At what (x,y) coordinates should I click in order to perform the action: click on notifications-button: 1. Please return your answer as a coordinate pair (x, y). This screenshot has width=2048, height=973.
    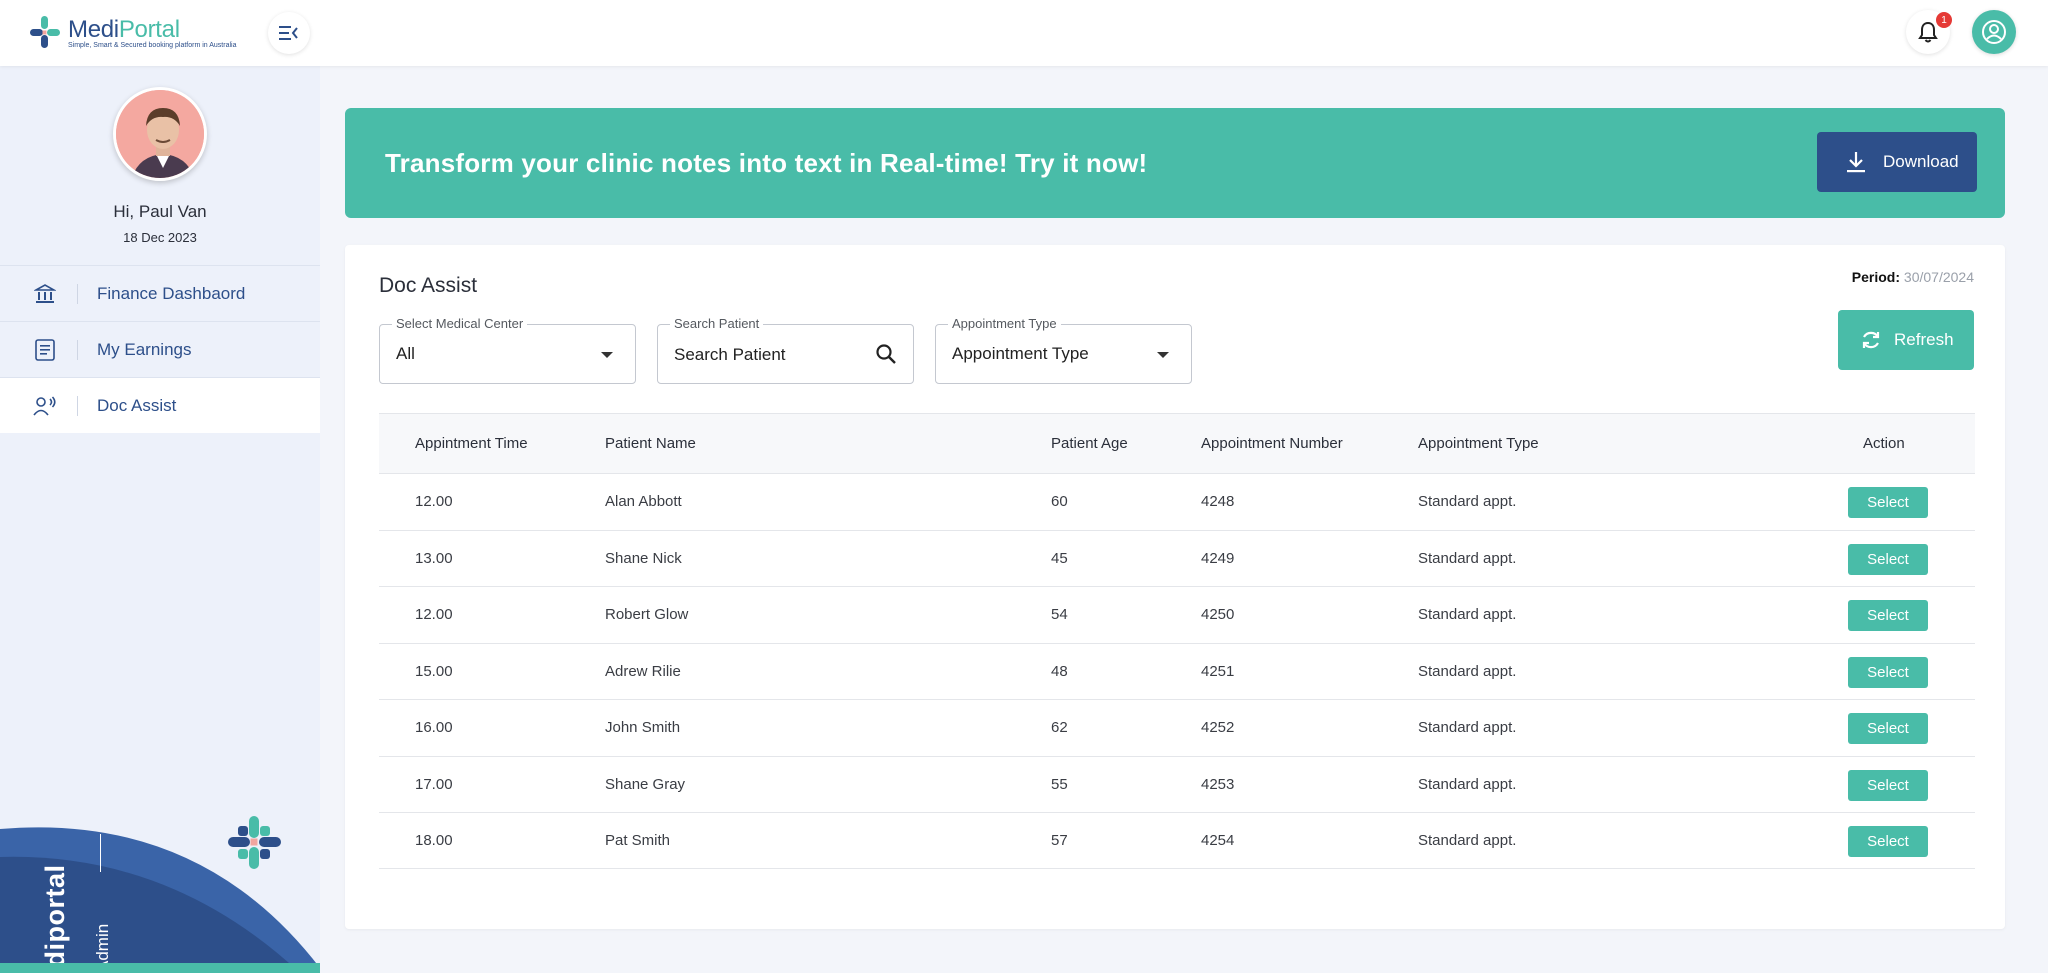
    Looking at the image, I should click on (1929, 32).